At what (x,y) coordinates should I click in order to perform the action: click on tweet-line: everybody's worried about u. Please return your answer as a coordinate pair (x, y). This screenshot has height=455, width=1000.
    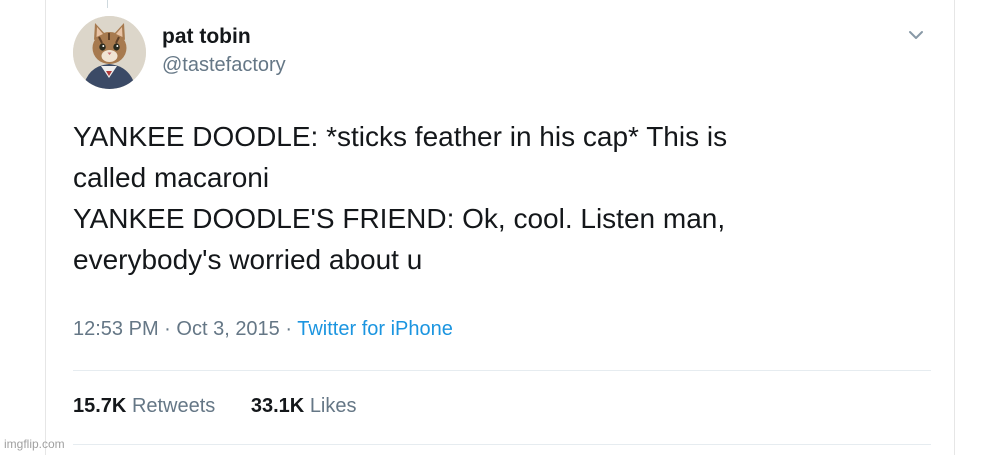
    Looking at the image, I should click on (248, 259).